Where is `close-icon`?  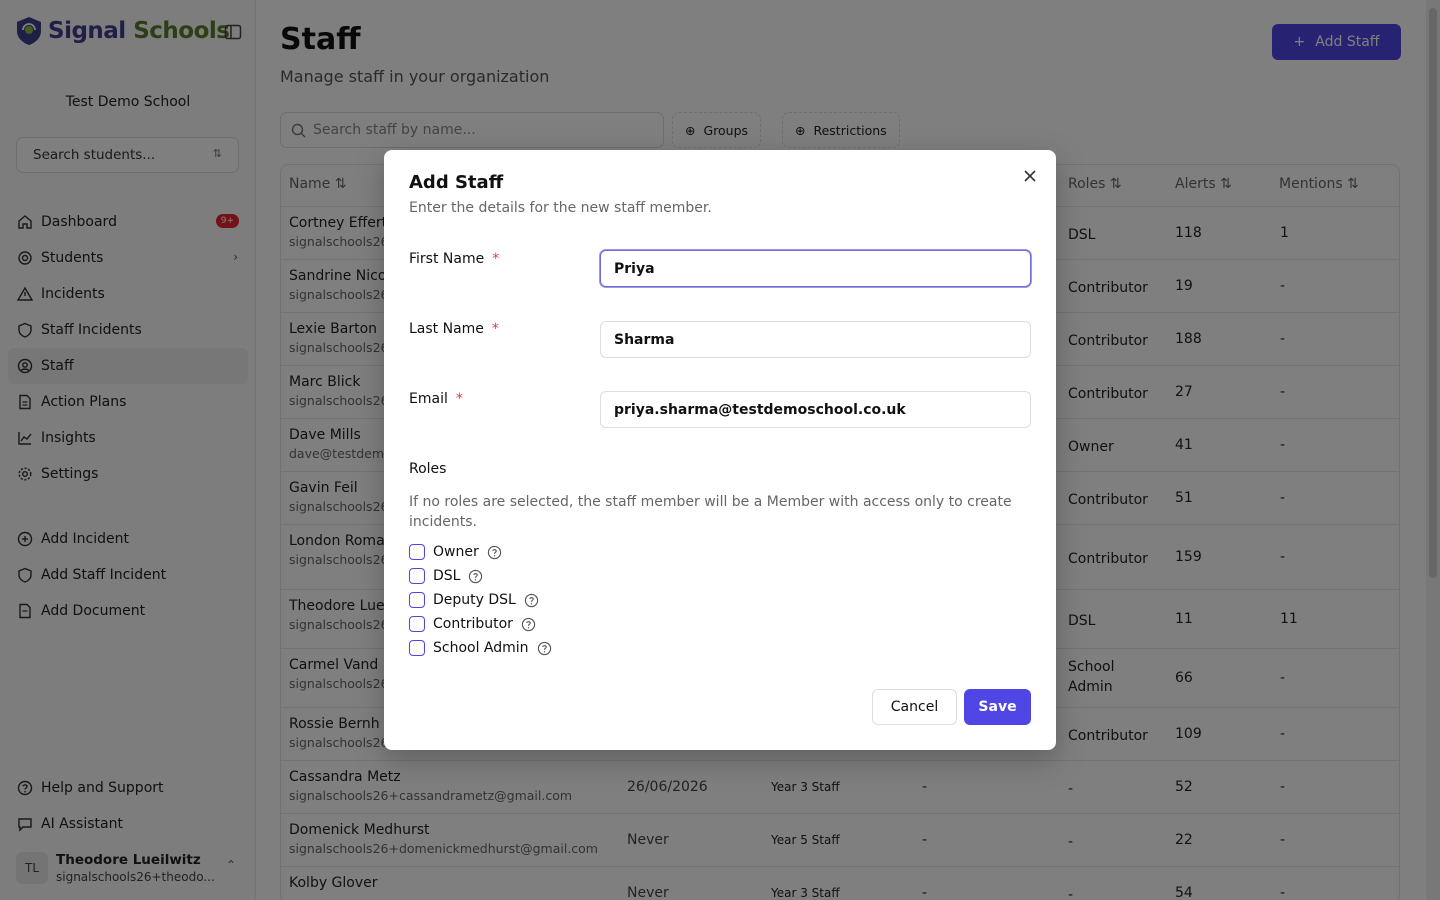
close-icon is located at coordinates (1030, 176).